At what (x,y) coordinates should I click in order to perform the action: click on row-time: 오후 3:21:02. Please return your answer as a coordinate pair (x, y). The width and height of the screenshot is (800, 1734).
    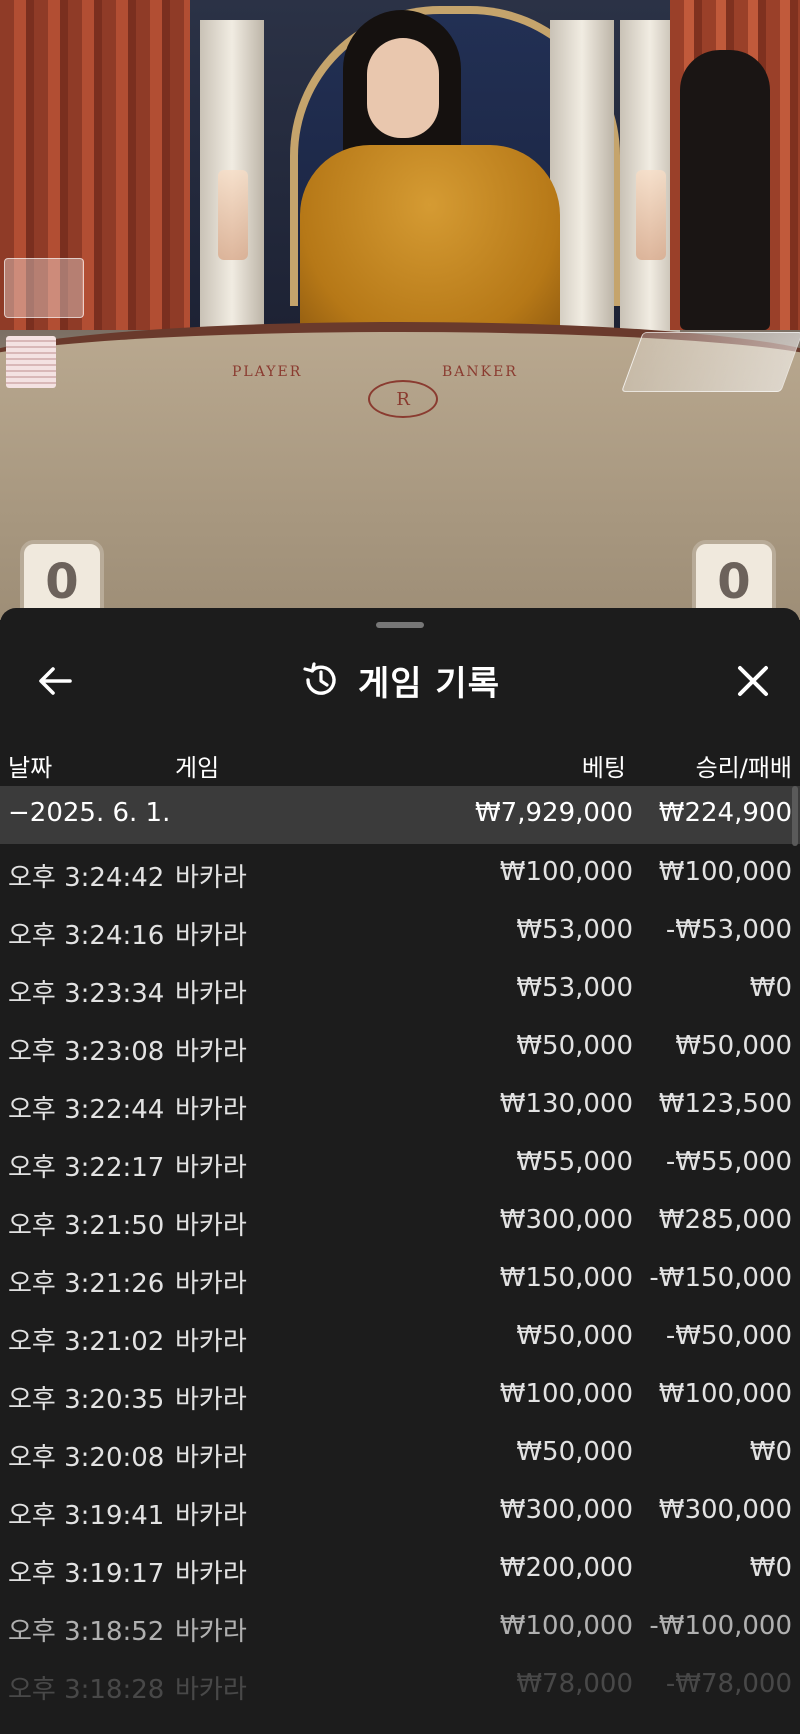
    Looking at the image, I should click on (86, 1342).